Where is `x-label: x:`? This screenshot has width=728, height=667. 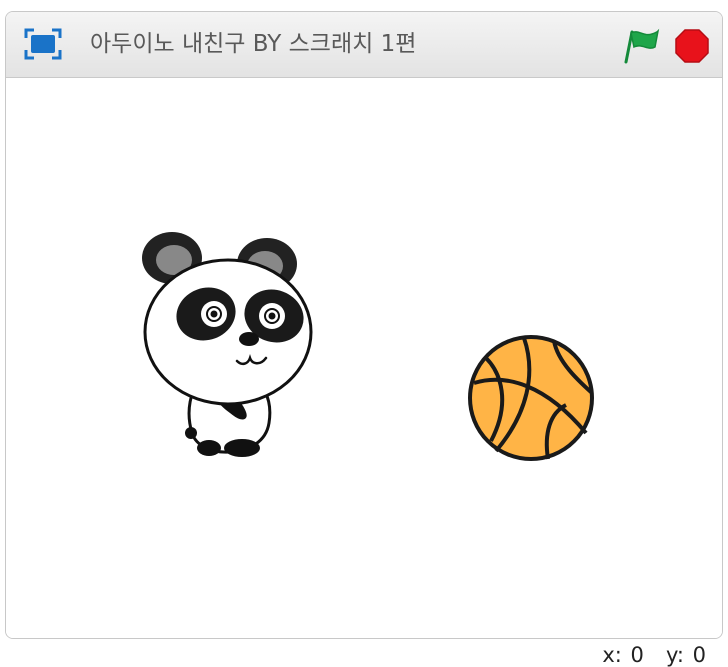
x-label: x: is located at coordinates (612, 655).